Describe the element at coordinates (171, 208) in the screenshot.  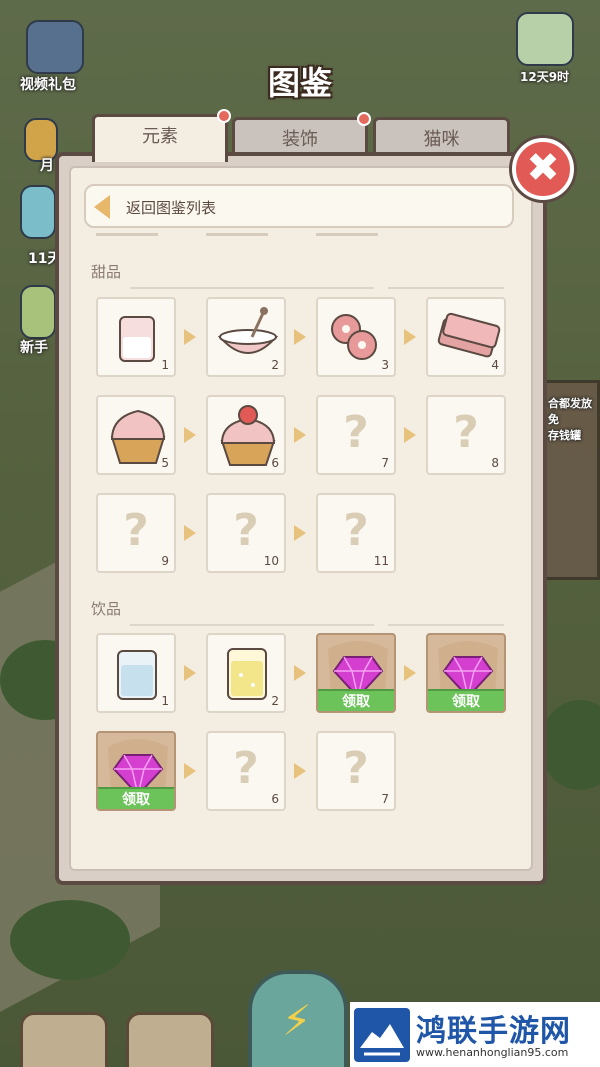
I see `back-label: 返回图鉴列表` at that location.